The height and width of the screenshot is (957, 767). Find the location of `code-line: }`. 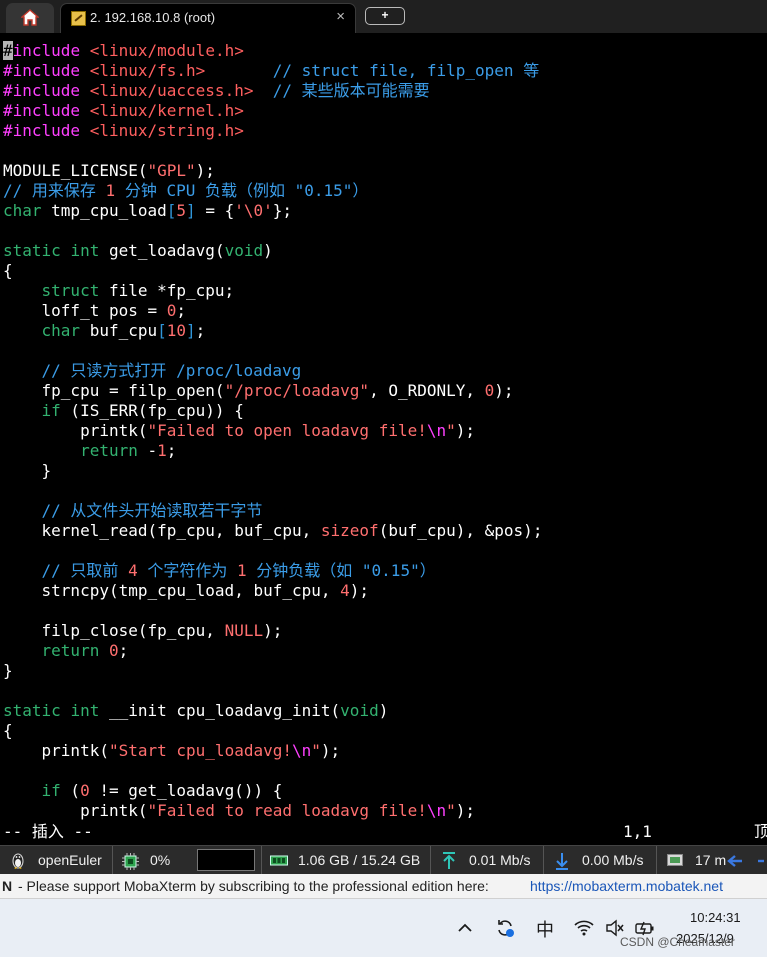

code-line: } is located at coordinates (8, 671).